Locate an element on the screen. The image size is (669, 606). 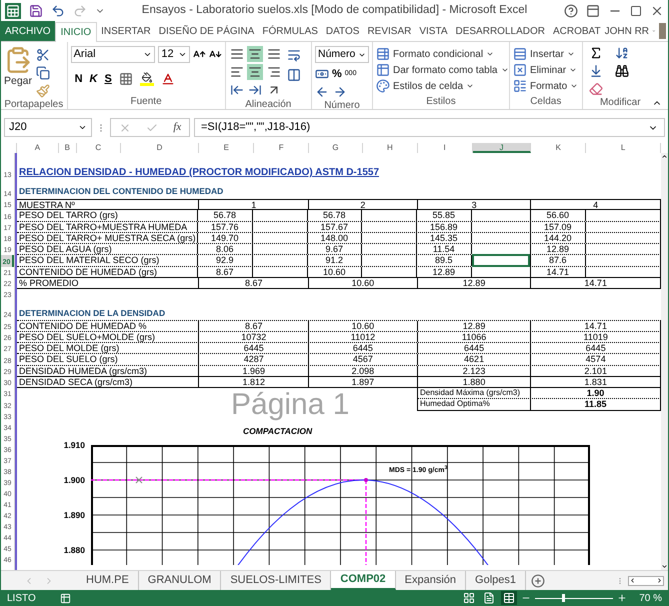
fill-icon is located at coordinates (595, 71).